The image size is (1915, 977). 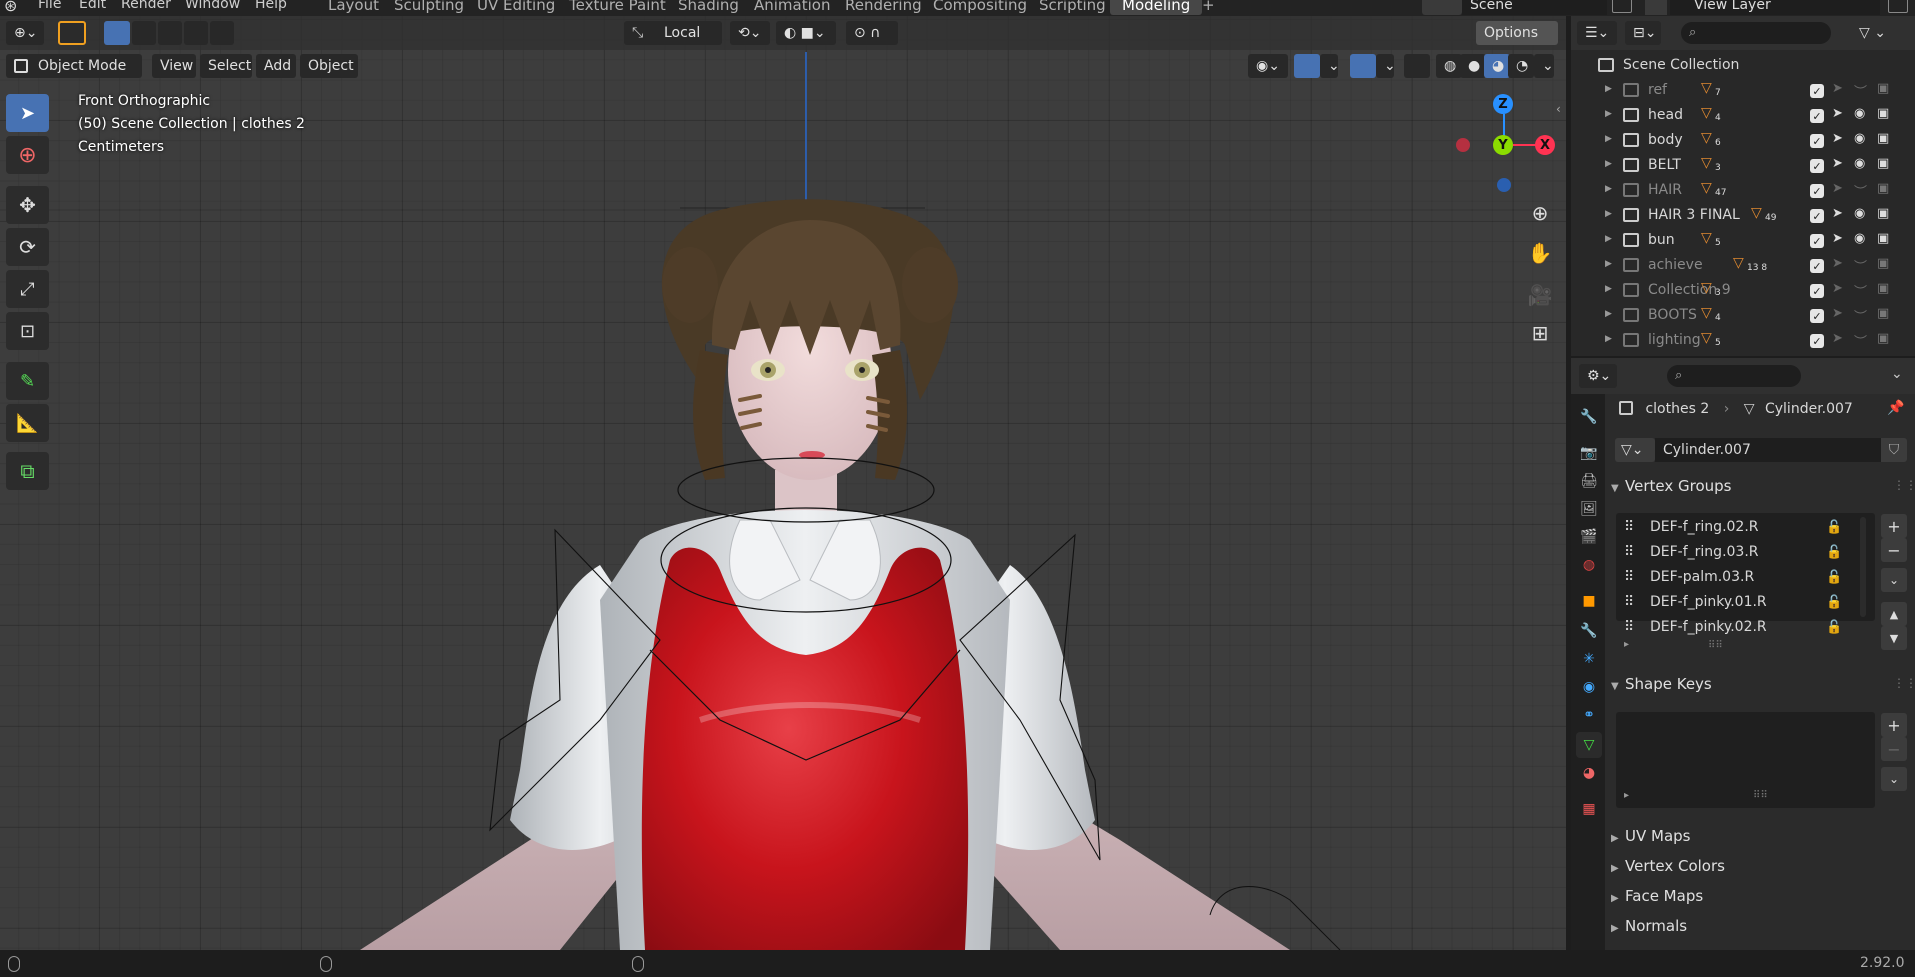 I want to click on particles-tab-icon: ✳, so click(x=1589, y=659).